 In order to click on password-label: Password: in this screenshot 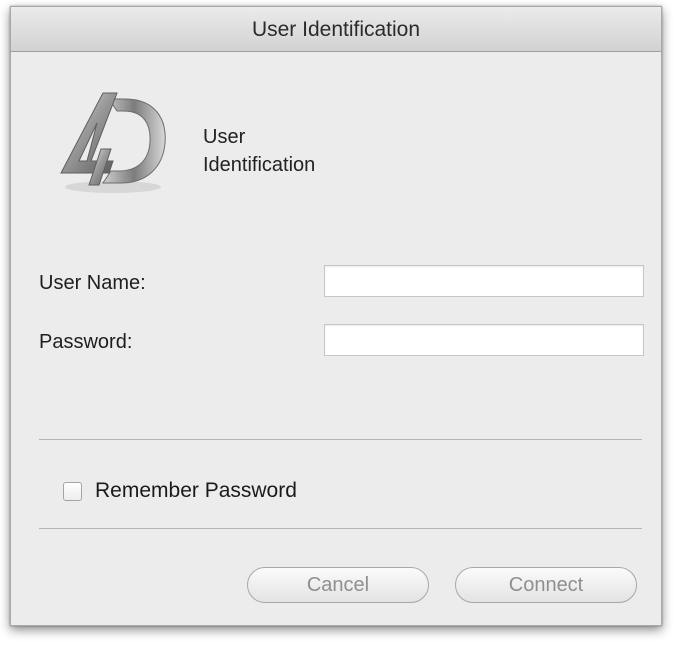, I will do `click(86, 342)`.